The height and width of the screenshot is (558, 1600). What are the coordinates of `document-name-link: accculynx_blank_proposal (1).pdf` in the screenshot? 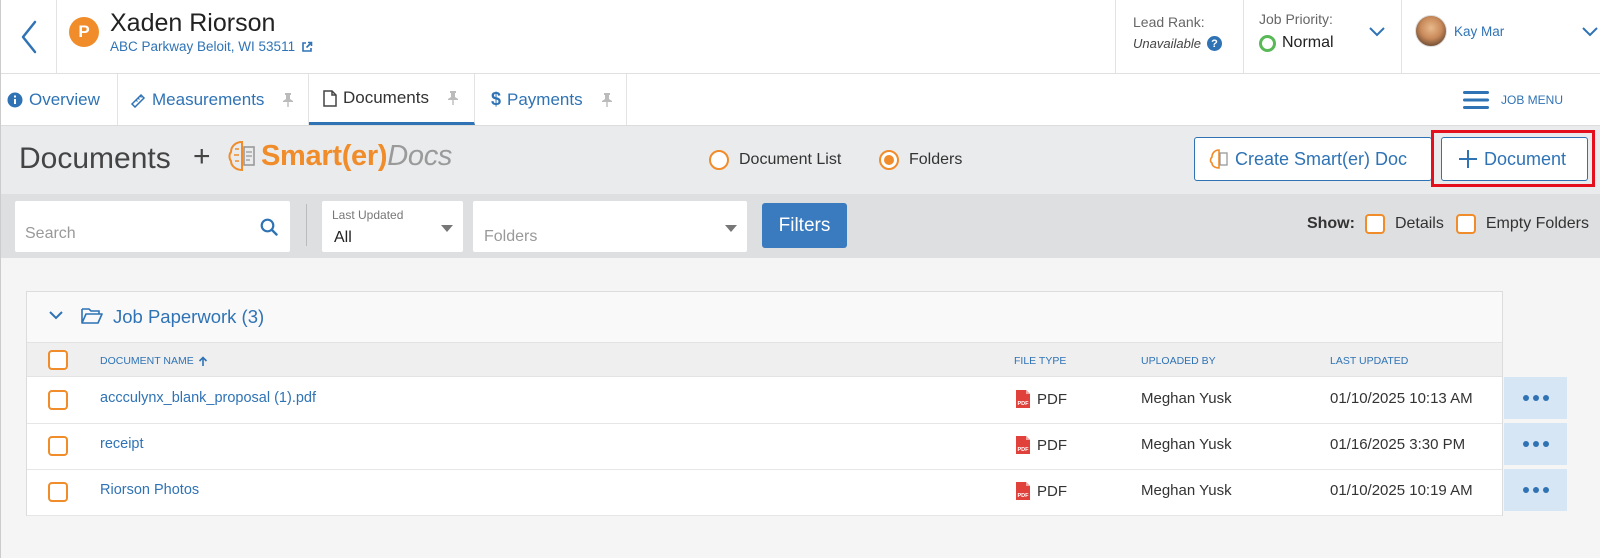 It's located at (208, 398).